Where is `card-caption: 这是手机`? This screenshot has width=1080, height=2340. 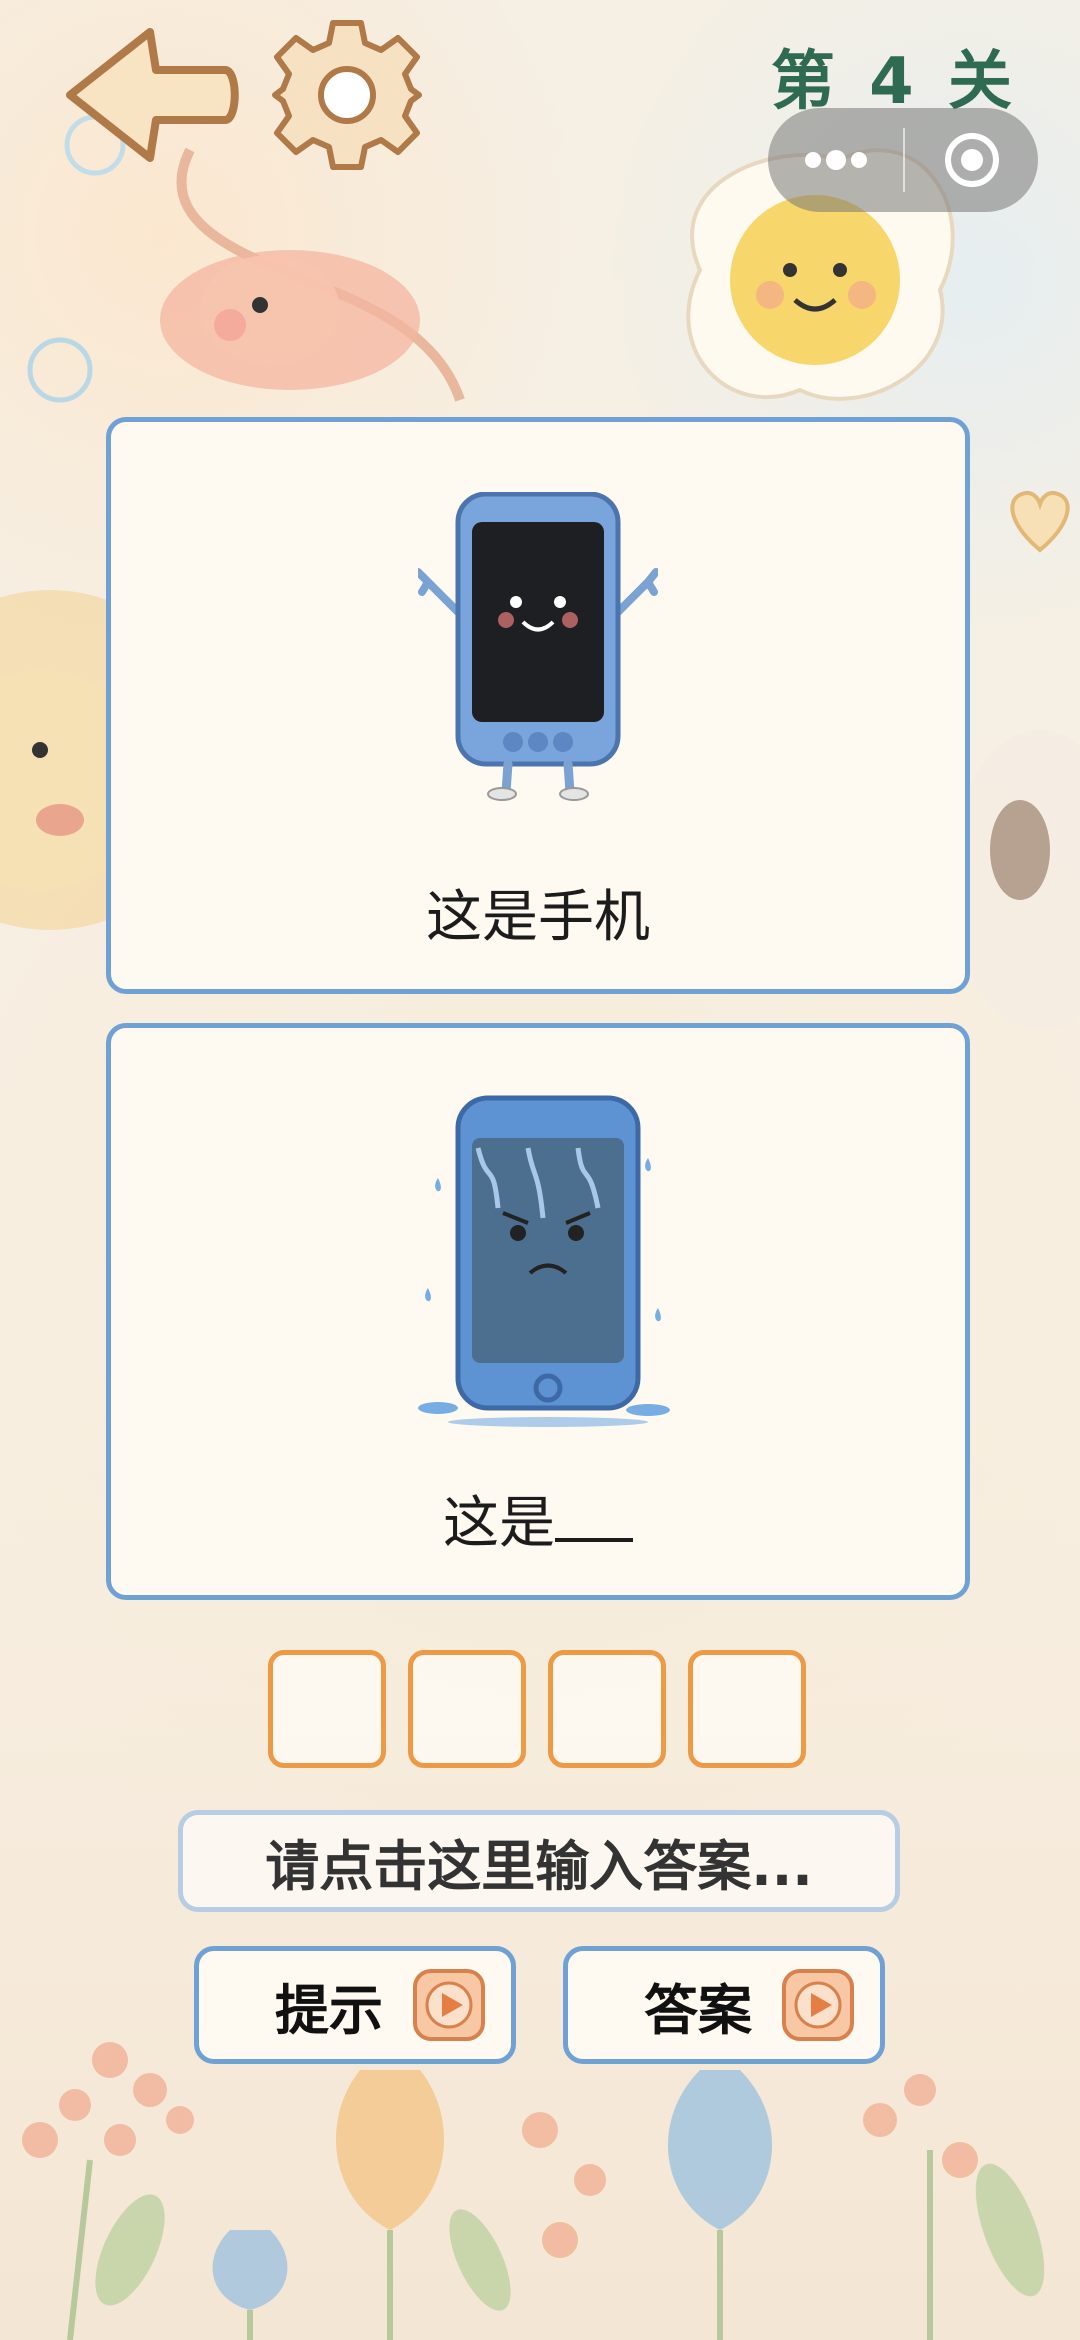
card-caption: 这是手机 is located at coordinates (538, 917).